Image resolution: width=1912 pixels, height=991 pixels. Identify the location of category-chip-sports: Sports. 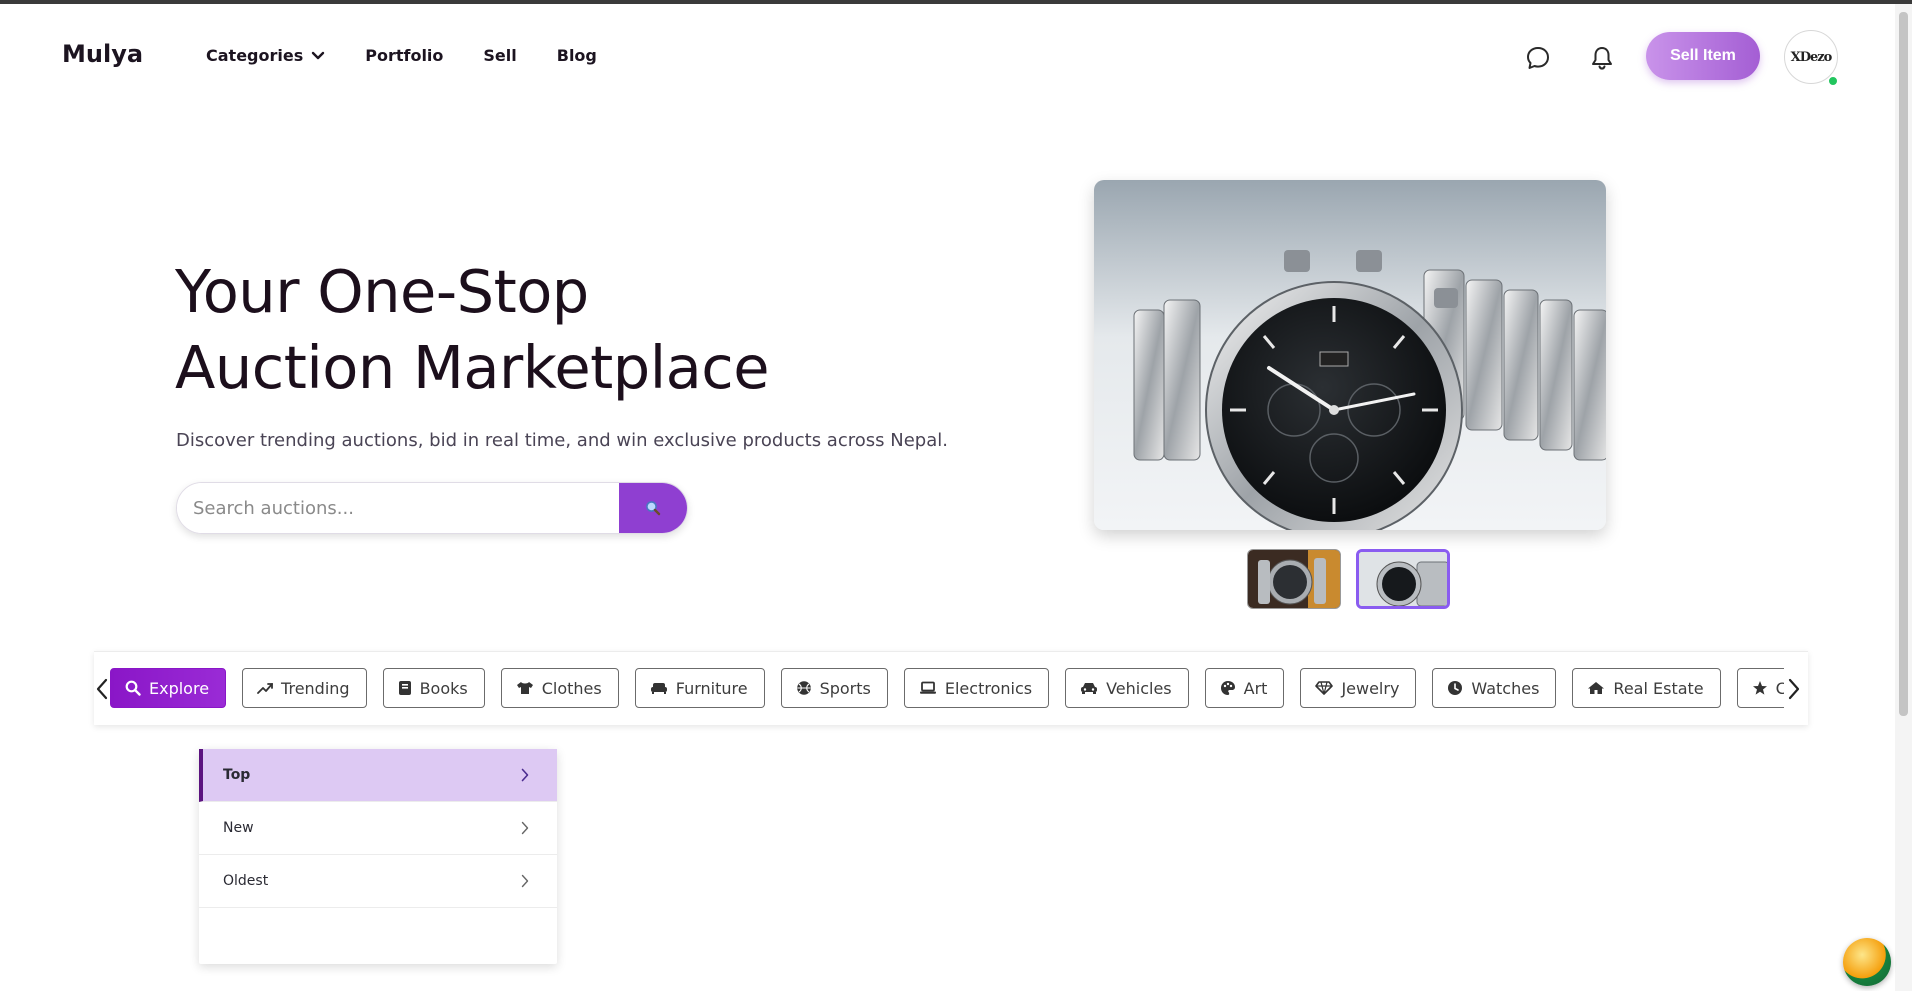
(834, 688).